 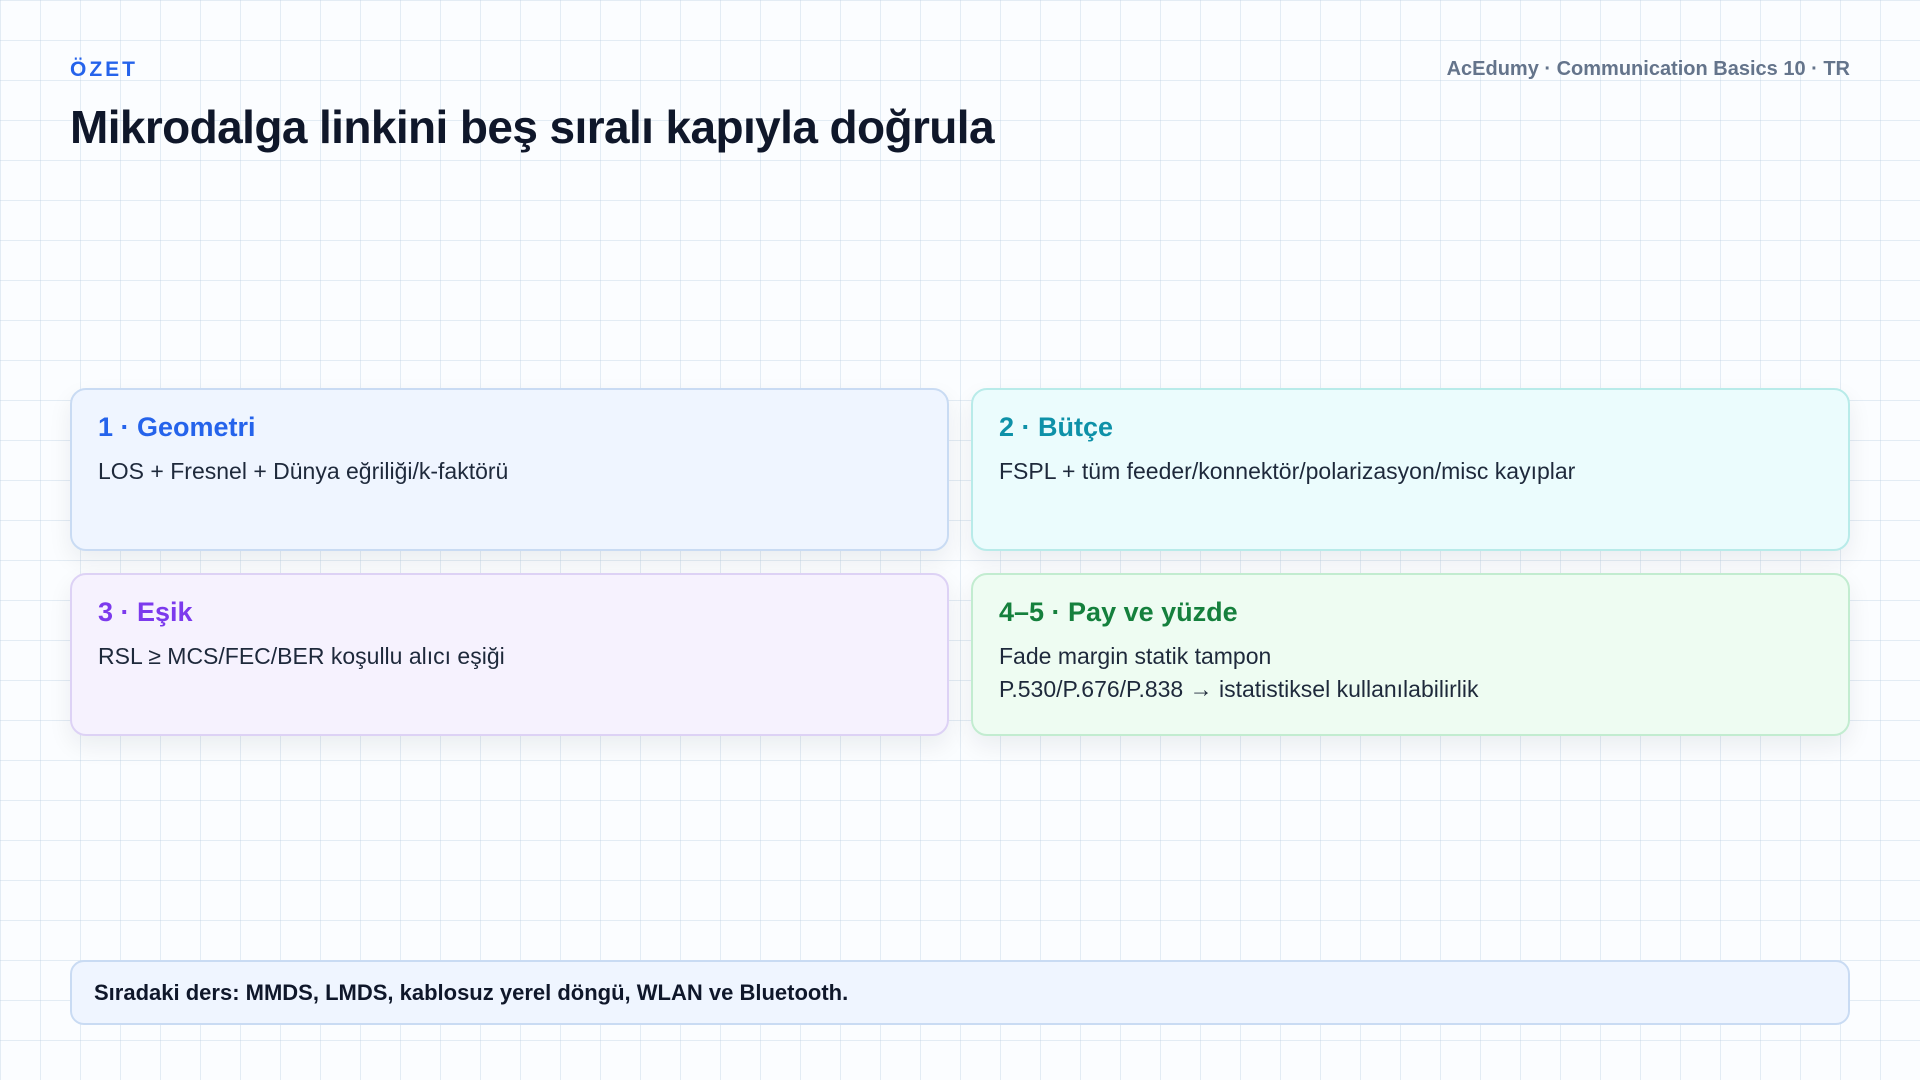 What do you see at coordinates (104, 69) in the screenshot?
I see `section-eyebrow: ÖZET` at bounding box center [104, 69].